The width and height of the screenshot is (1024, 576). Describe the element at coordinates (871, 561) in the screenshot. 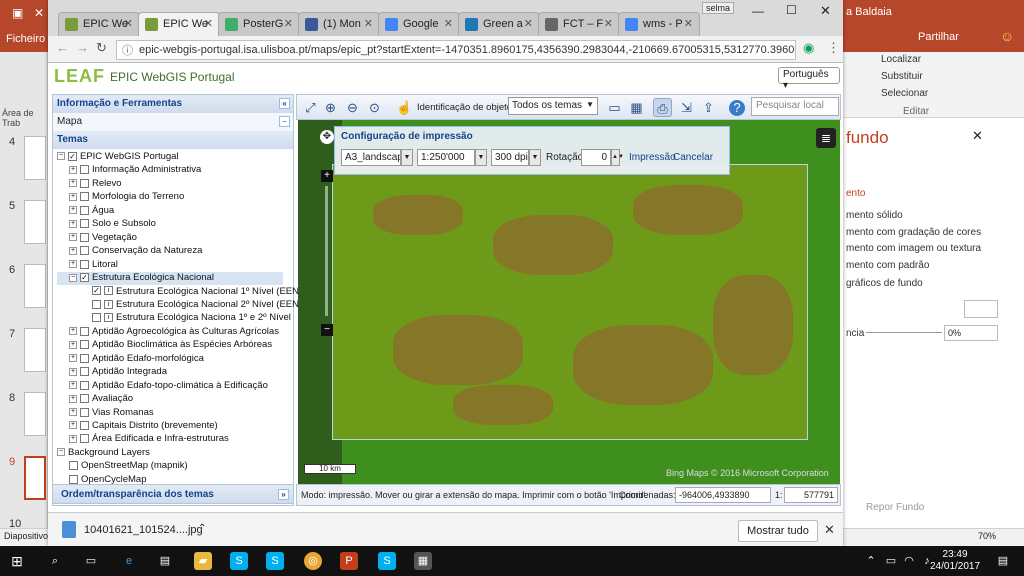

I see `tray-arrow-icon: ⌃` at that location.